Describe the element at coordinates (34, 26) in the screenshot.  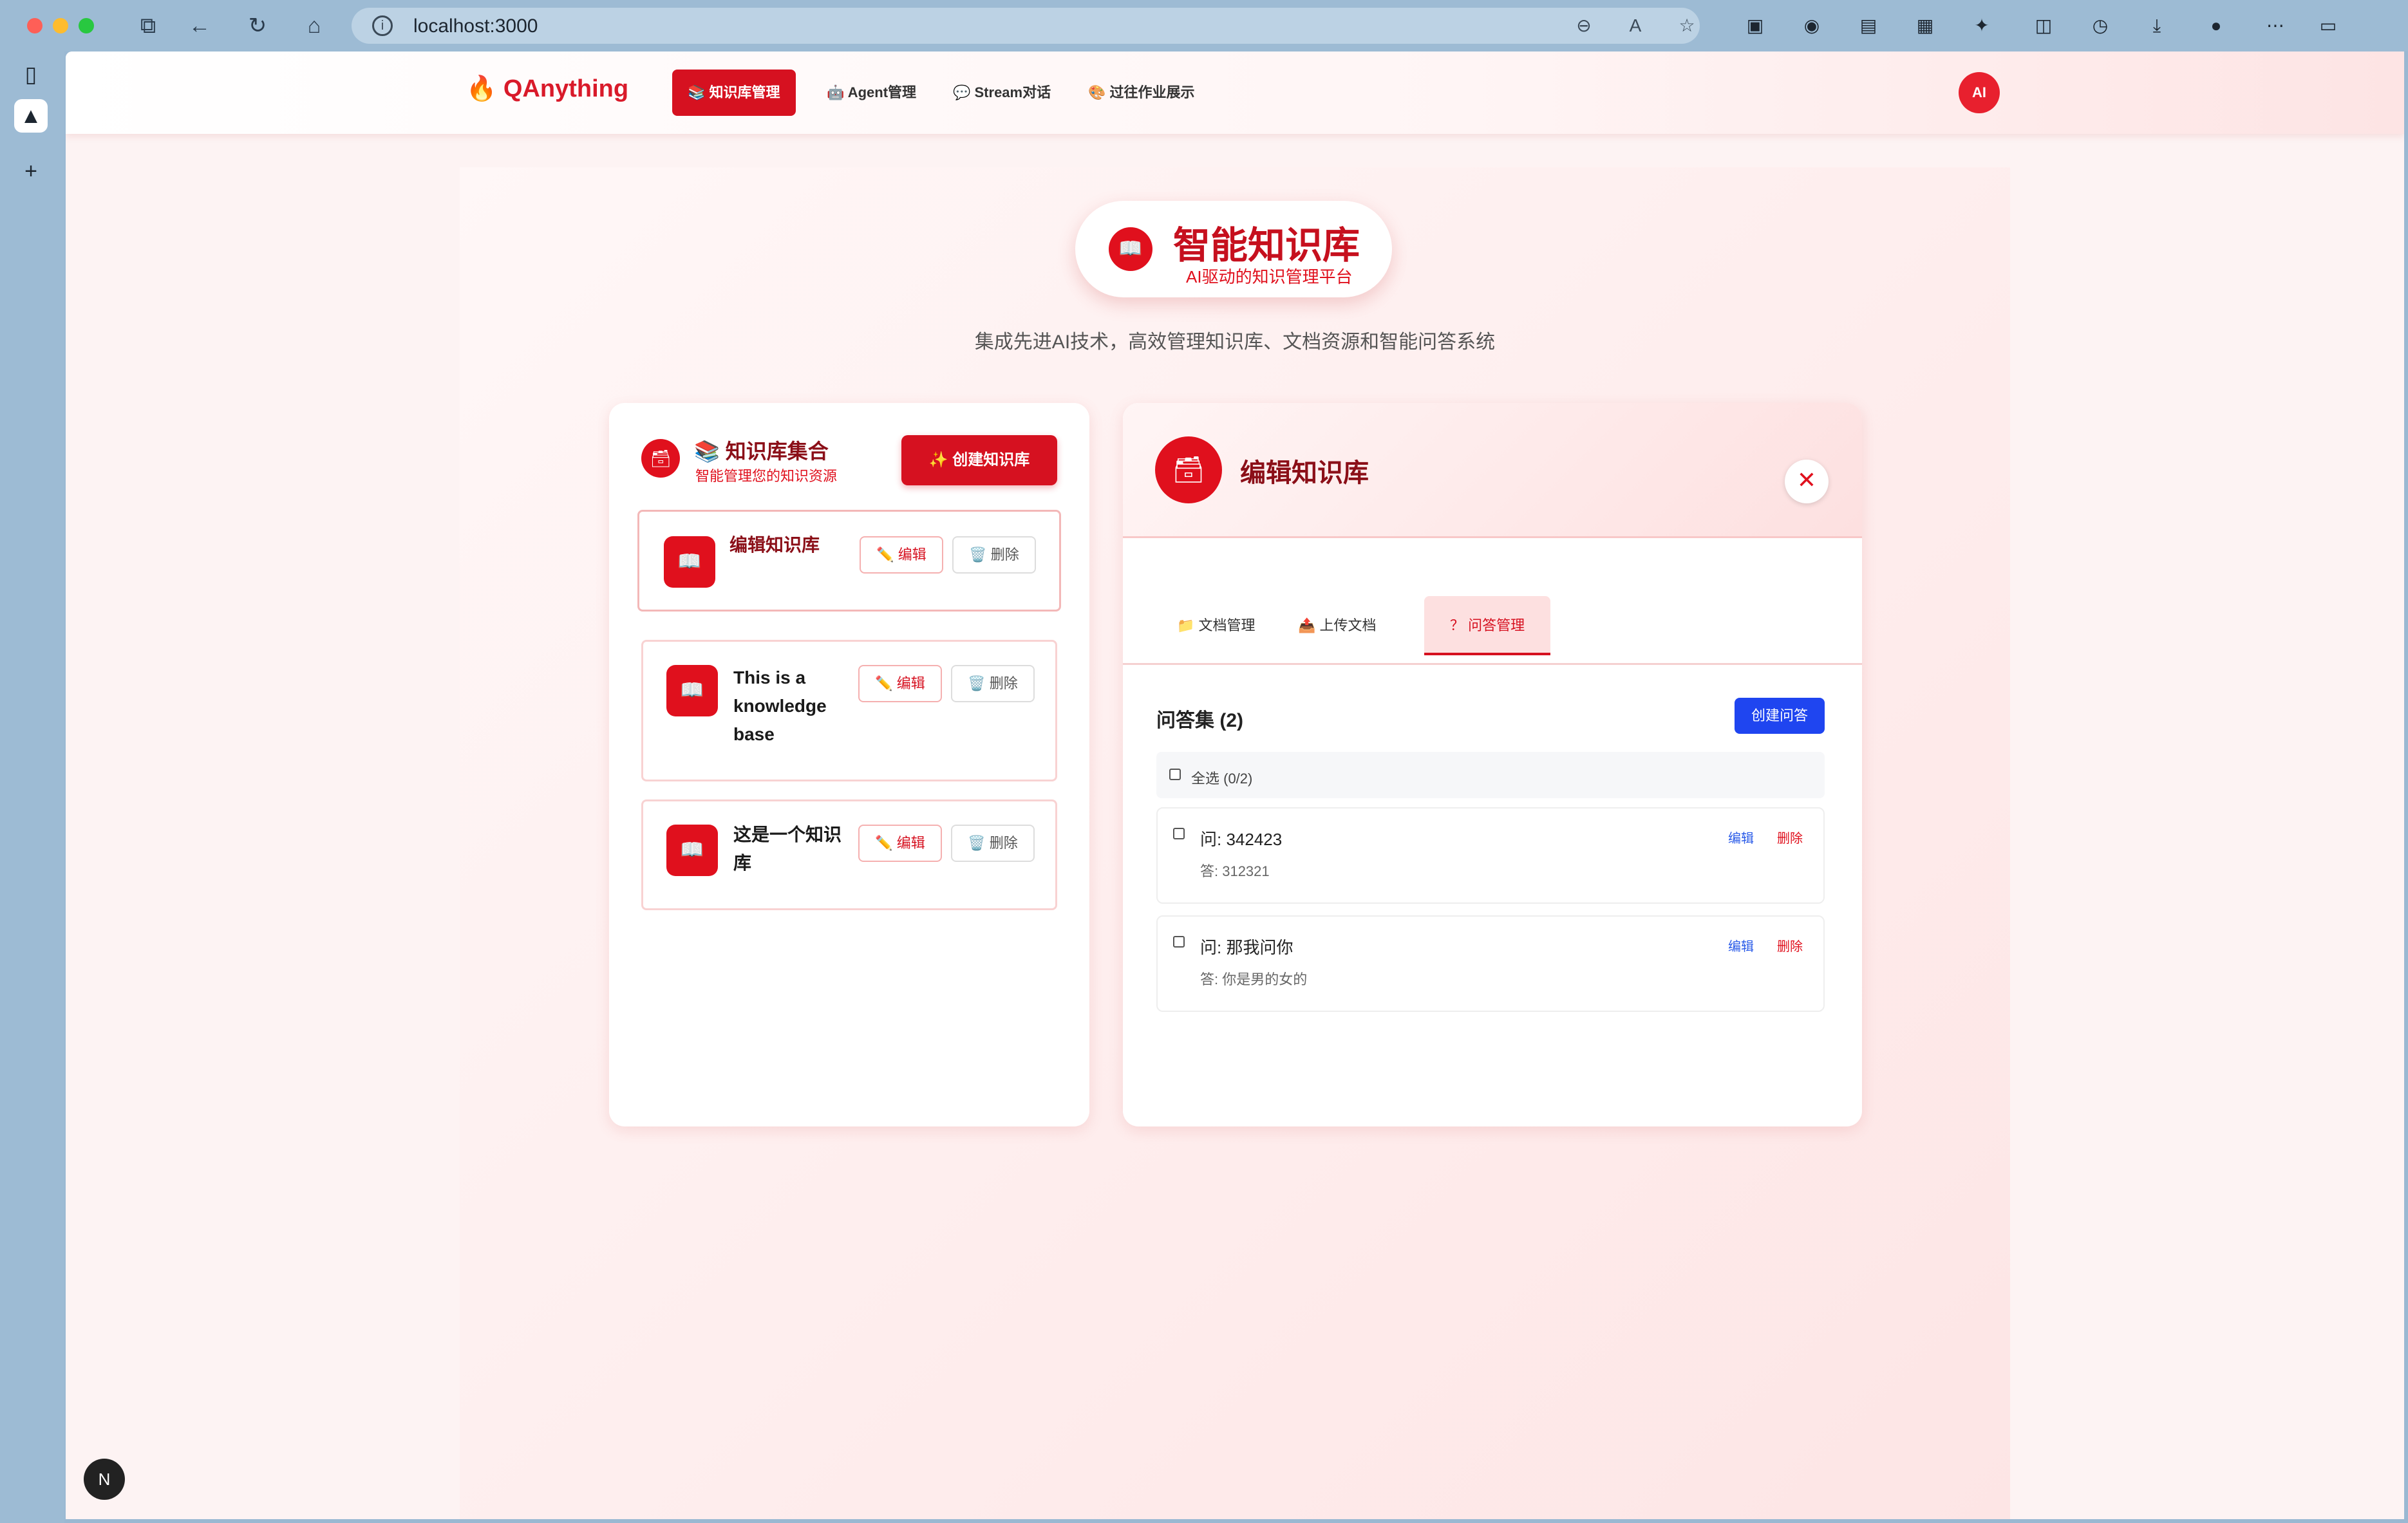
I see `close-window-button` at that location.